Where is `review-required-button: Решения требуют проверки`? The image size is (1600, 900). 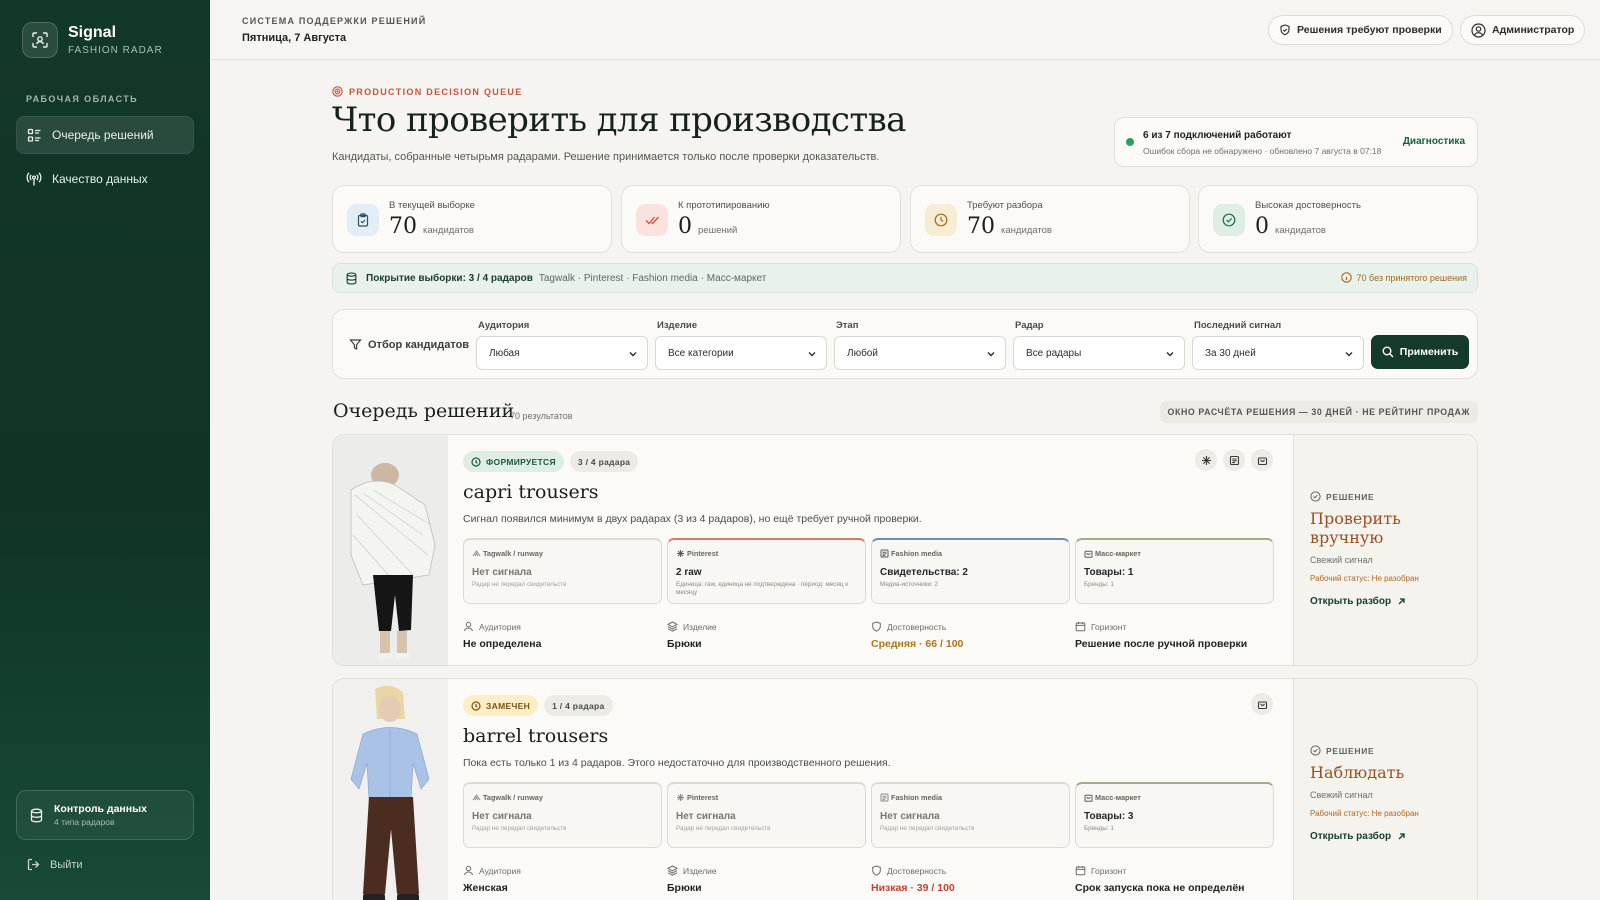 review-required-button: Решения требуют проверки is located at coordinates (1360, 30).